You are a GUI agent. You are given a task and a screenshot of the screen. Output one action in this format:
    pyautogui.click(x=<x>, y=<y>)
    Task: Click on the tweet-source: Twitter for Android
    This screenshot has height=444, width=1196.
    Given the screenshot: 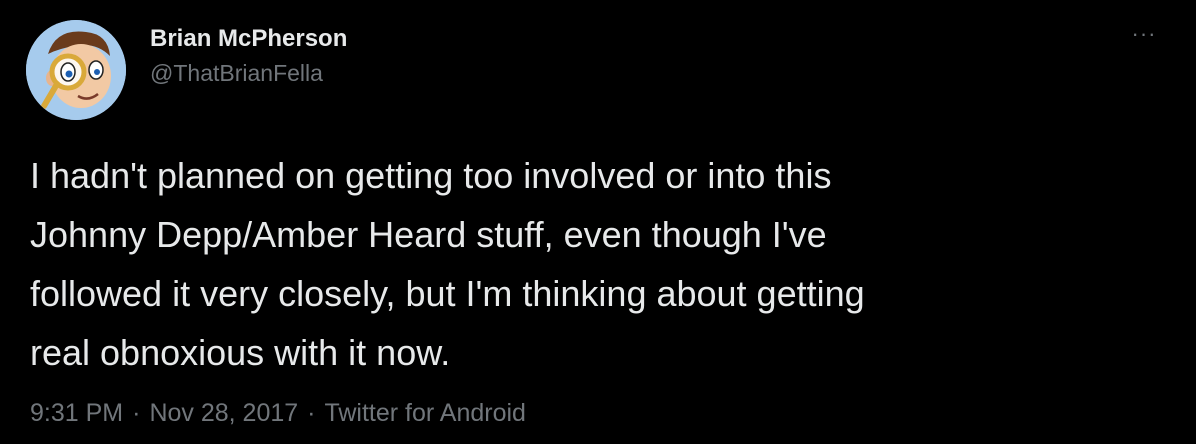 What is the action you would take?
    pyautogui.click(x=424, y=413)
    